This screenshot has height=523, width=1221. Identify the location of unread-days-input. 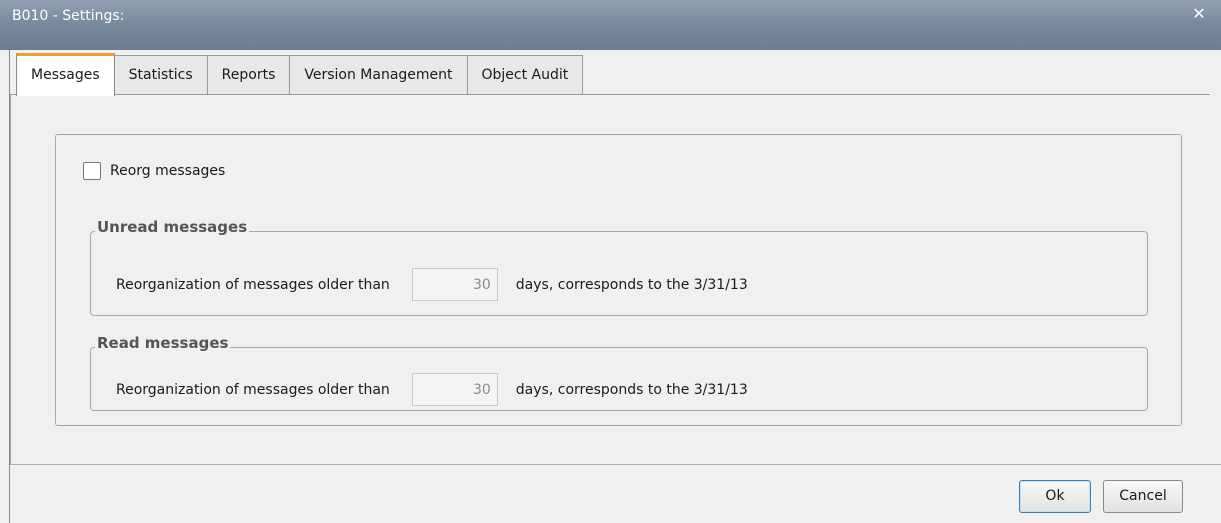
(454, 284).